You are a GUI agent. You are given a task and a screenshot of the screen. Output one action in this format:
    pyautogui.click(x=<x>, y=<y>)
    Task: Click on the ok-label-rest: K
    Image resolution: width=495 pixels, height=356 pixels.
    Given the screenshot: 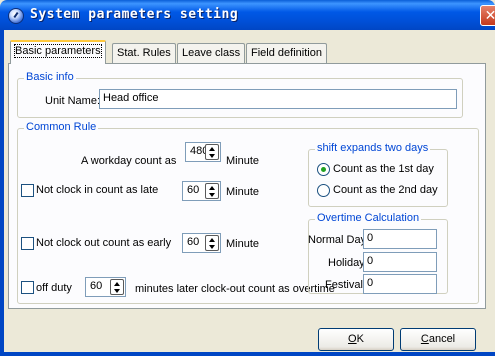 What is the action you would take?
    pyautogui.click(x=360, y=339)
    